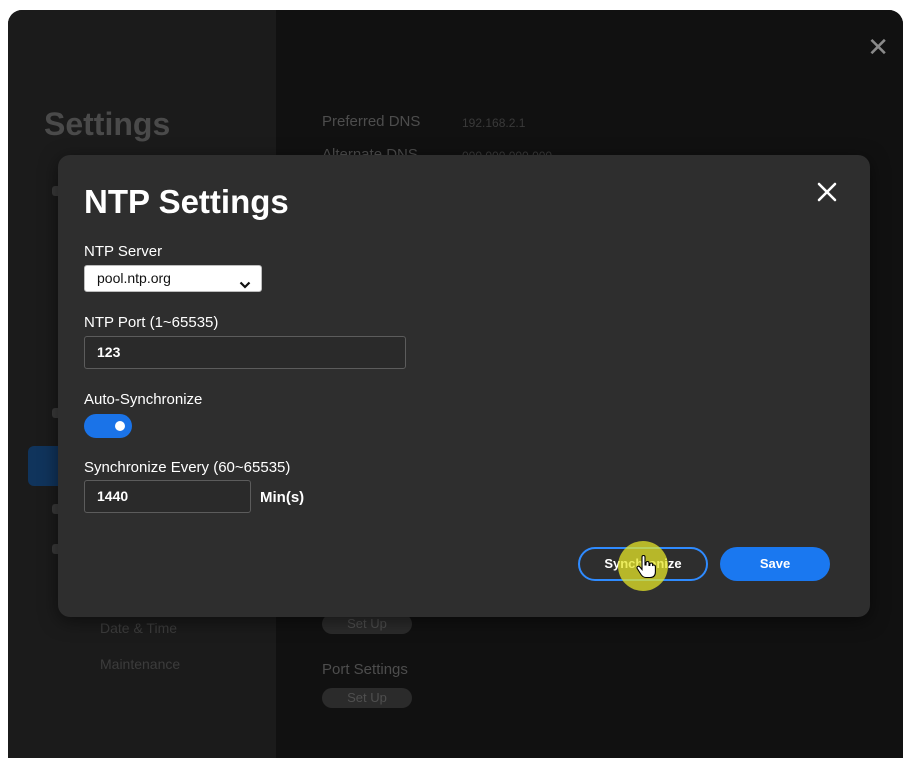 The height and width of the screenshot is (758, 903). Describe the element at coordinates (367, 624) in the screenshot. I see `setup-button: Set Up` at that location.